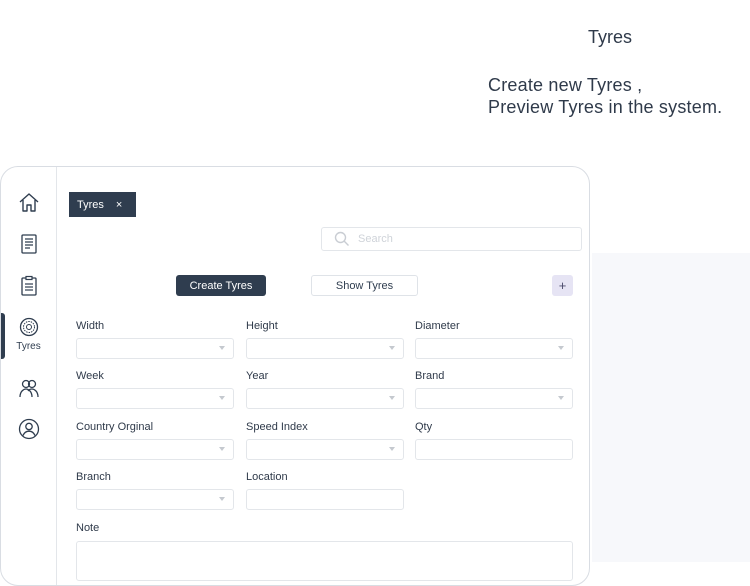 Image resolution: width=750 pixels, height=586 pixels. Describe the element at coordinates (324, 561) in the screenshot. I see `note-textarea` at that location.